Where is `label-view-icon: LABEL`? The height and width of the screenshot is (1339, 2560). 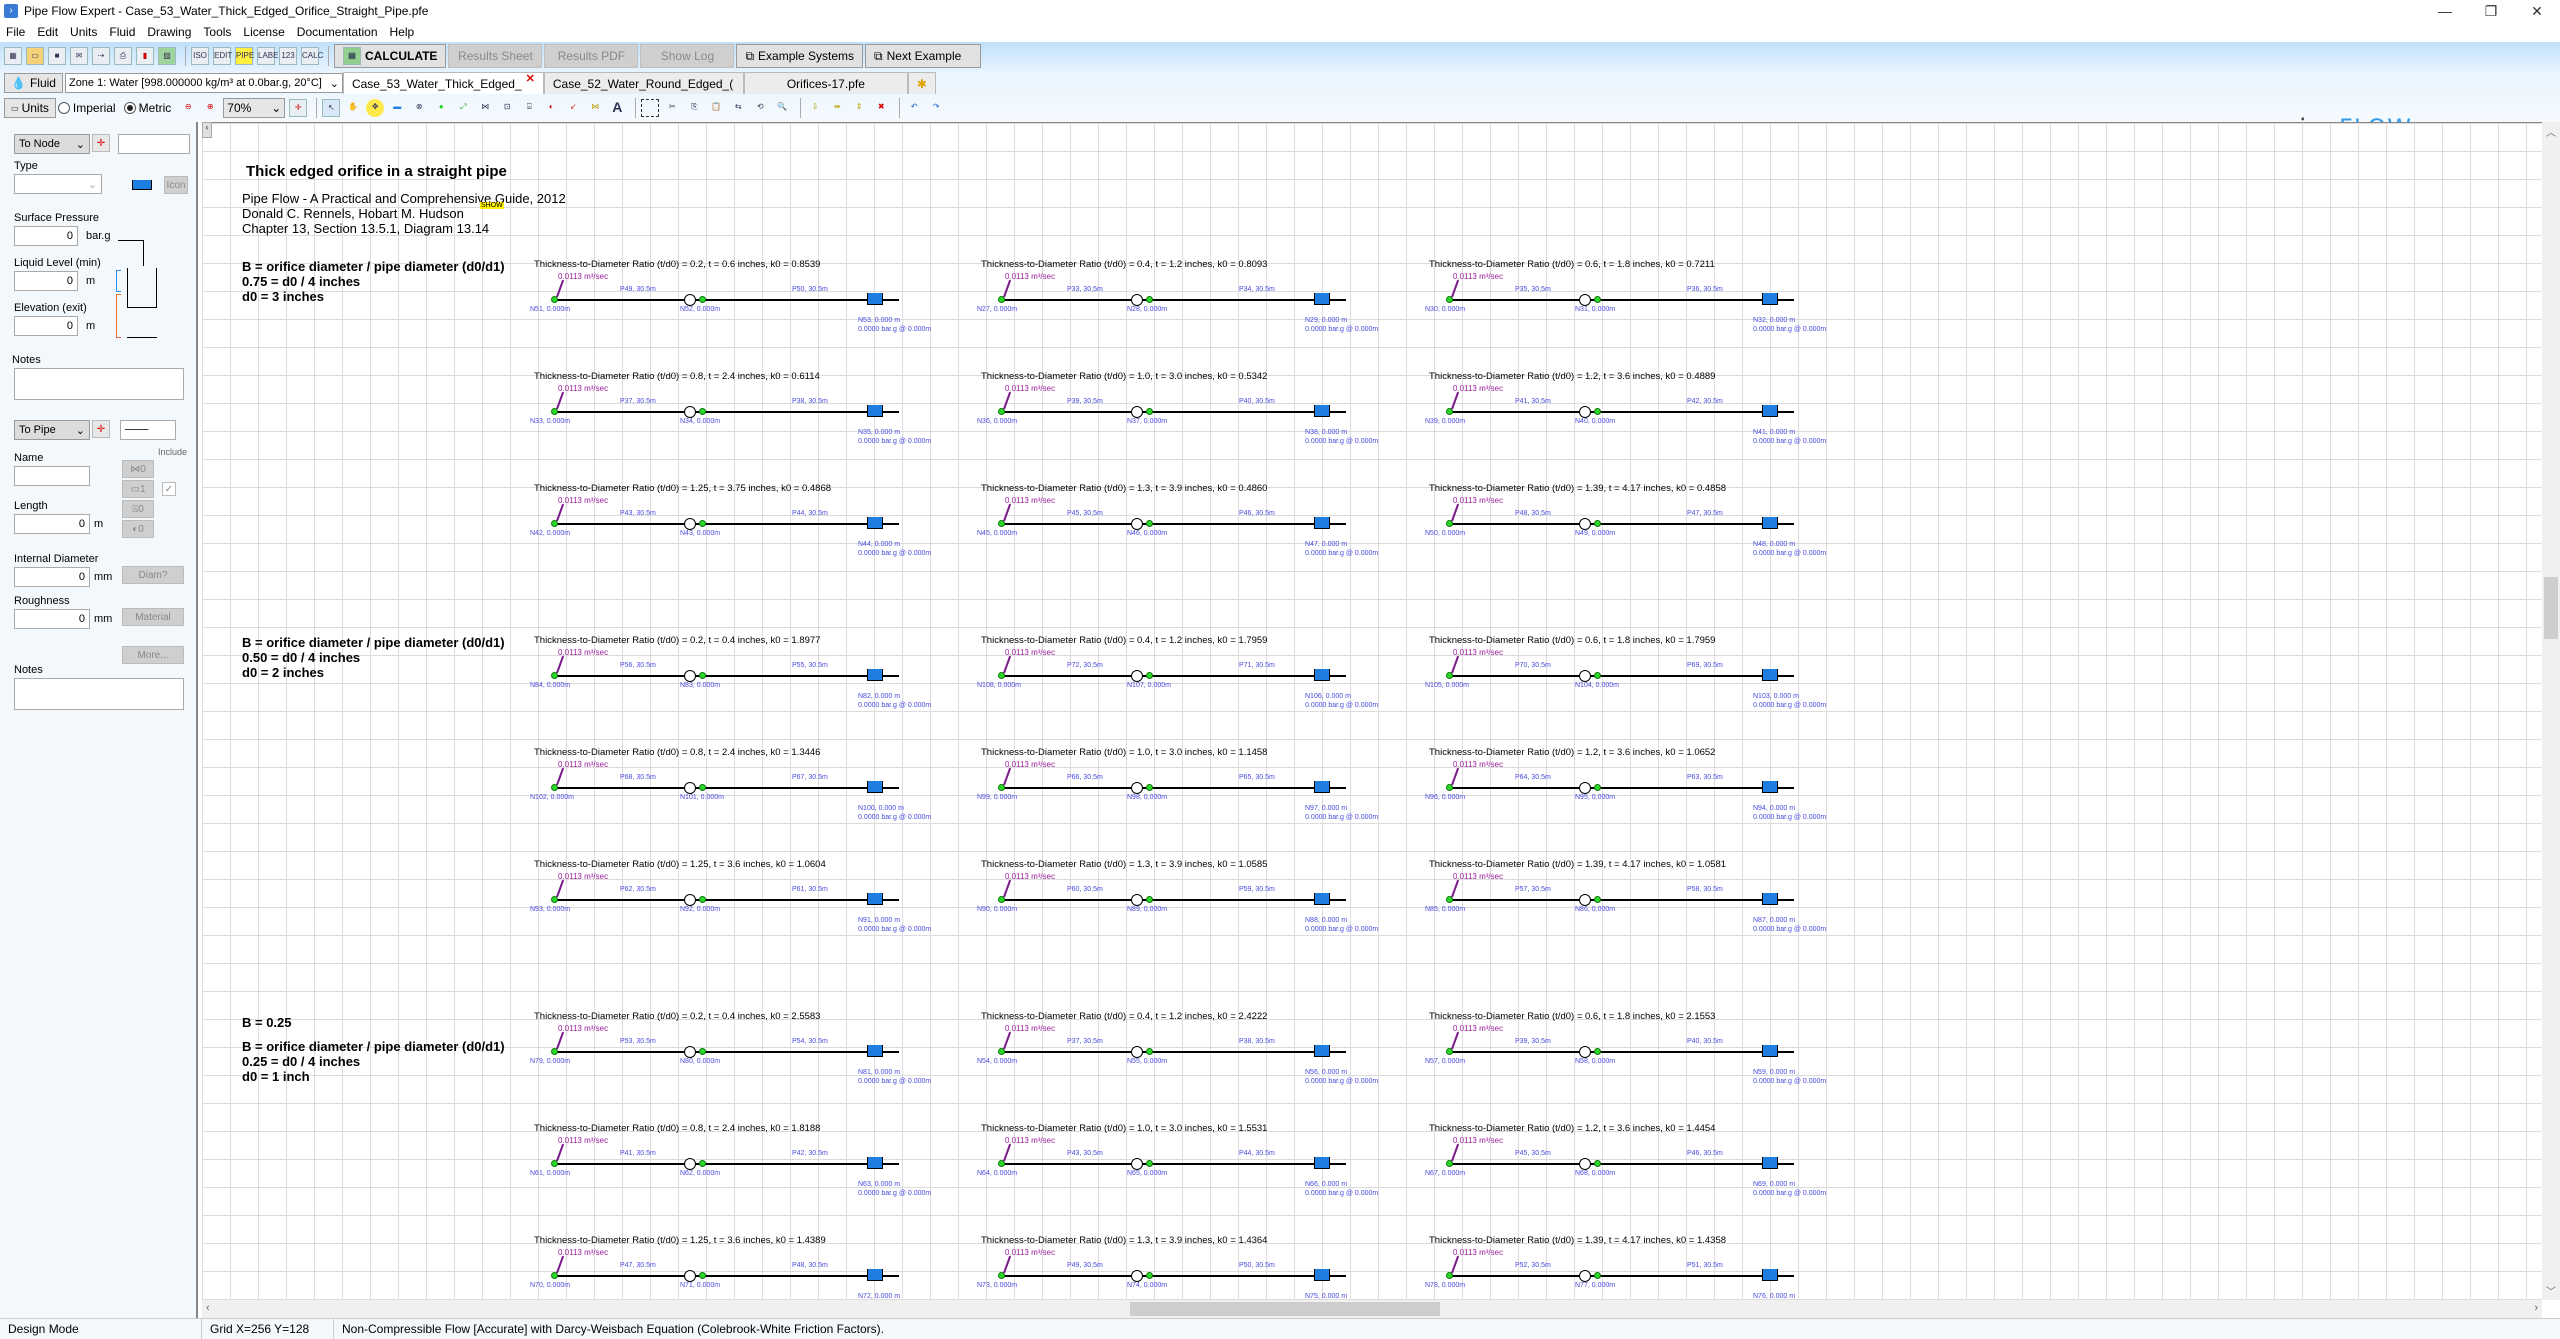 label-view-icon: LABEL is located at coordinates (270, 56).